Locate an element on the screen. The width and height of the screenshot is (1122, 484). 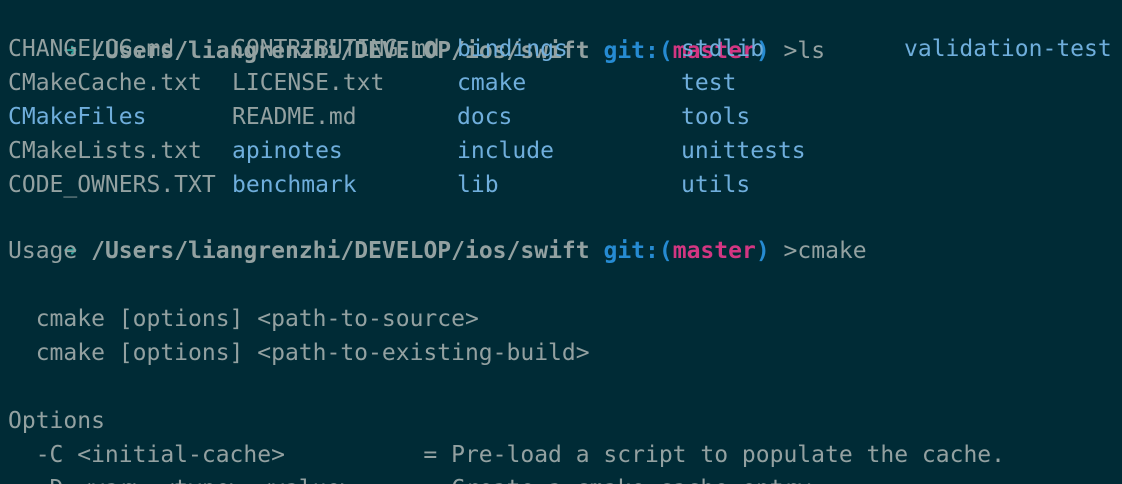
ls-directory-entry: utils is located at coordinates (716, 185).